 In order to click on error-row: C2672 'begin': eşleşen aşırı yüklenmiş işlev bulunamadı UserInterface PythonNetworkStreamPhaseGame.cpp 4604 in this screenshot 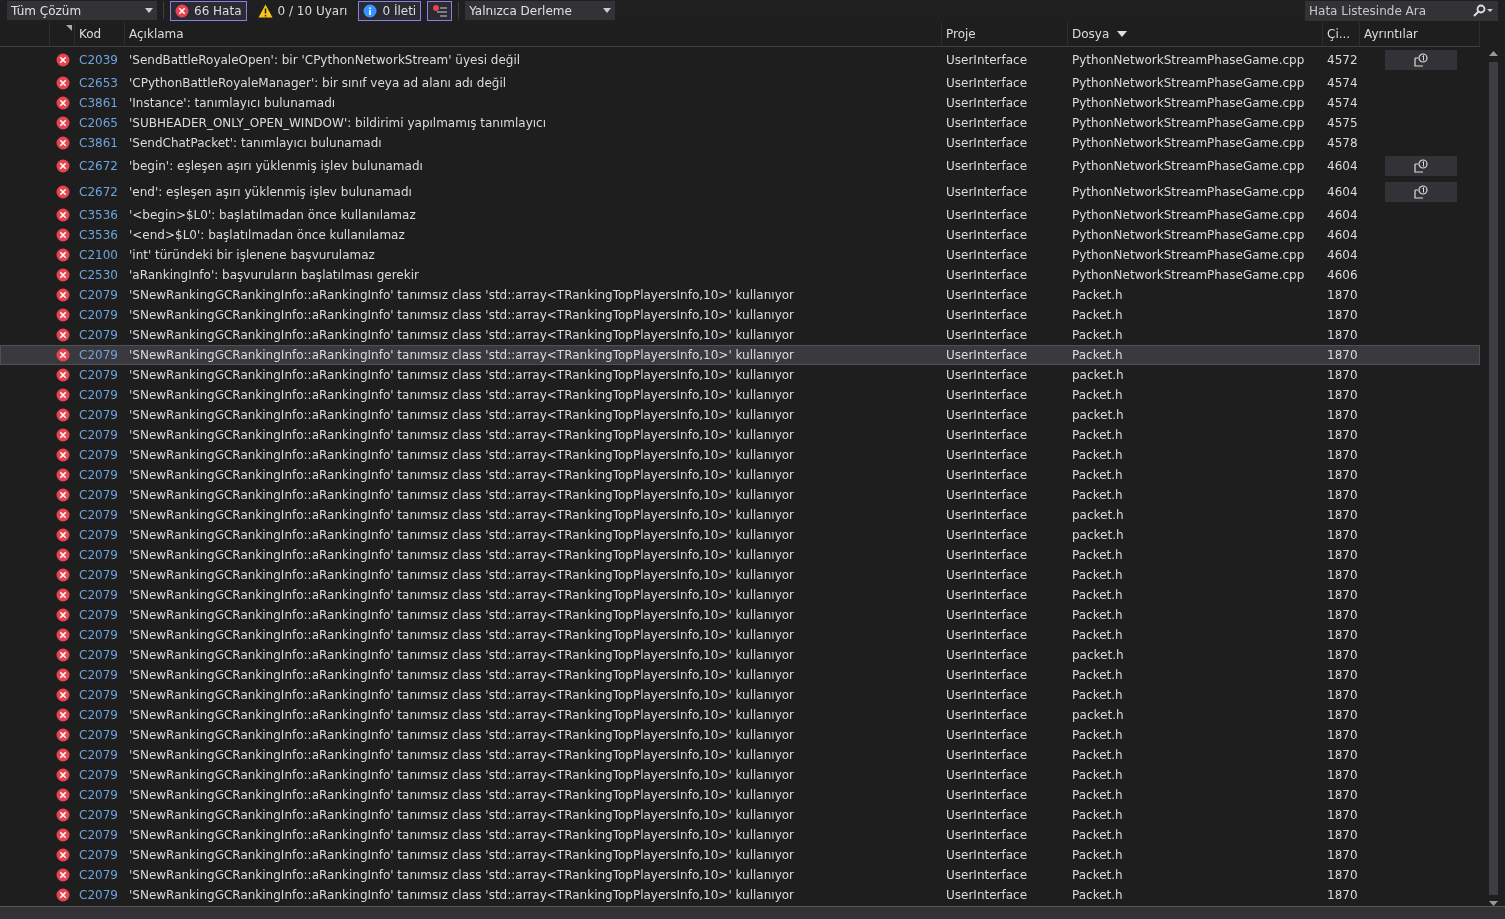, I will do `click(740, 166)`.